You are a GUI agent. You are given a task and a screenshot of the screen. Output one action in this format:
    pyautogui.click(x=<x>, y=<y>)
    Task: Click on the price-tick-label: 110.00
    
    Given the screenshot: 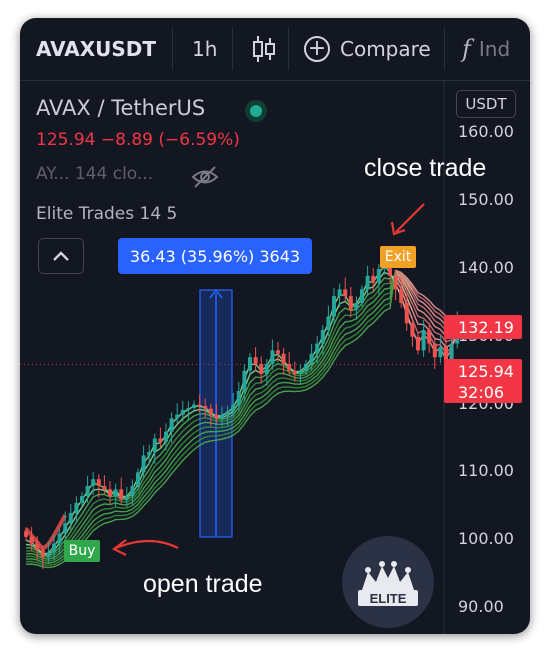 What is the action you would take?
    pyautogui.click(x=486, y=471)
    